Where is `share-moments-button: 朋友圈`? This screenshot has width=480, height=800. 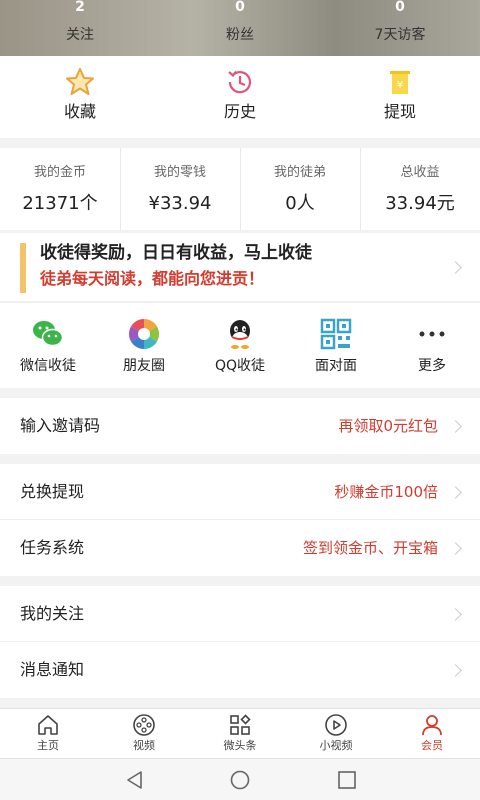 share-moments-button: 朋友圈 is located at coordinates (144, 346).